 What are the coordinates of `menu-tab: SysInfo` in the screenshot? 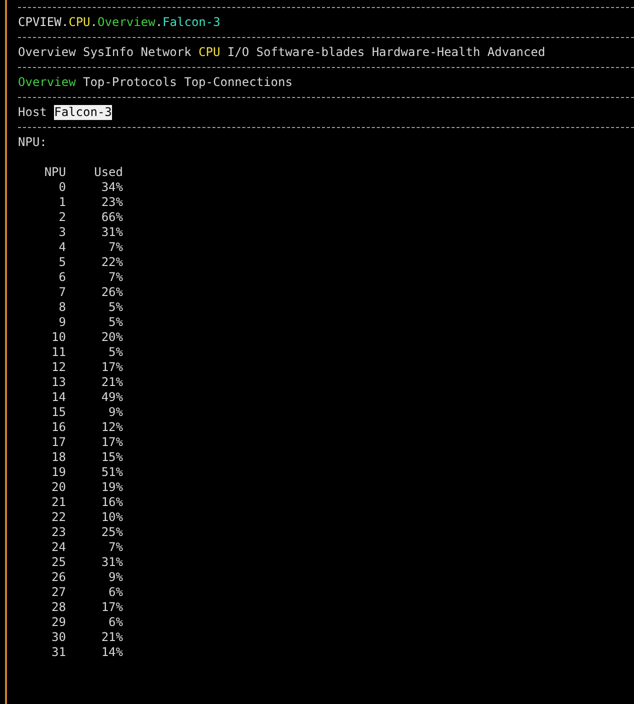 It's located at (108, 52).